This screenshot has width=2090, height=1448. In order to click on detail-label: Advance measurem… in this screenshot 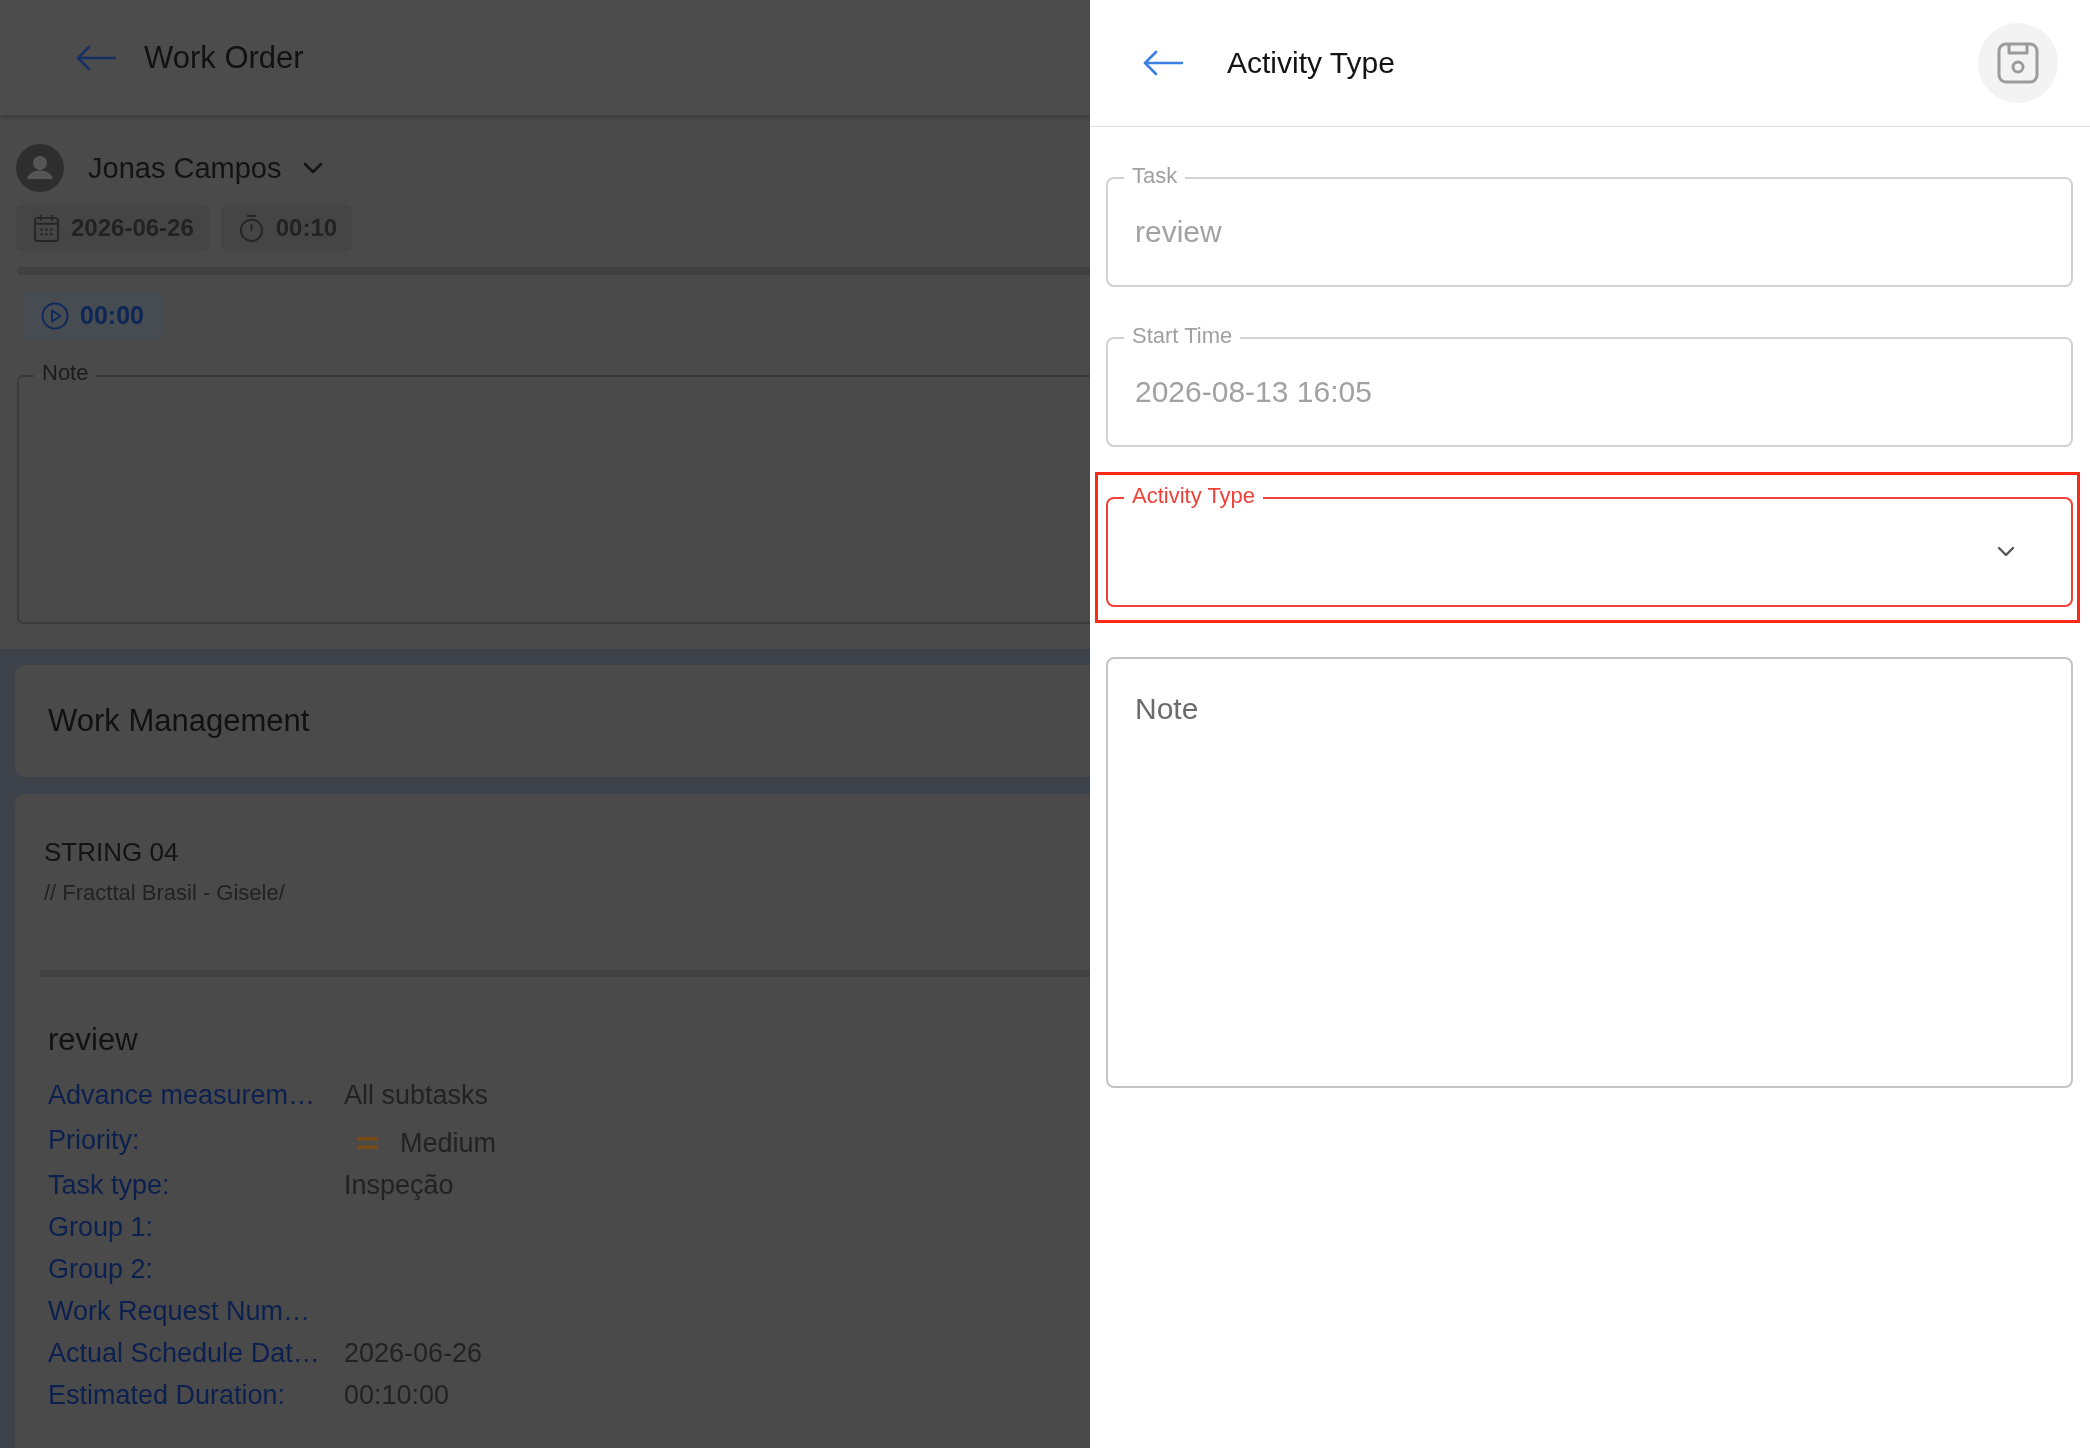, I will do `click(182, 1095)`.